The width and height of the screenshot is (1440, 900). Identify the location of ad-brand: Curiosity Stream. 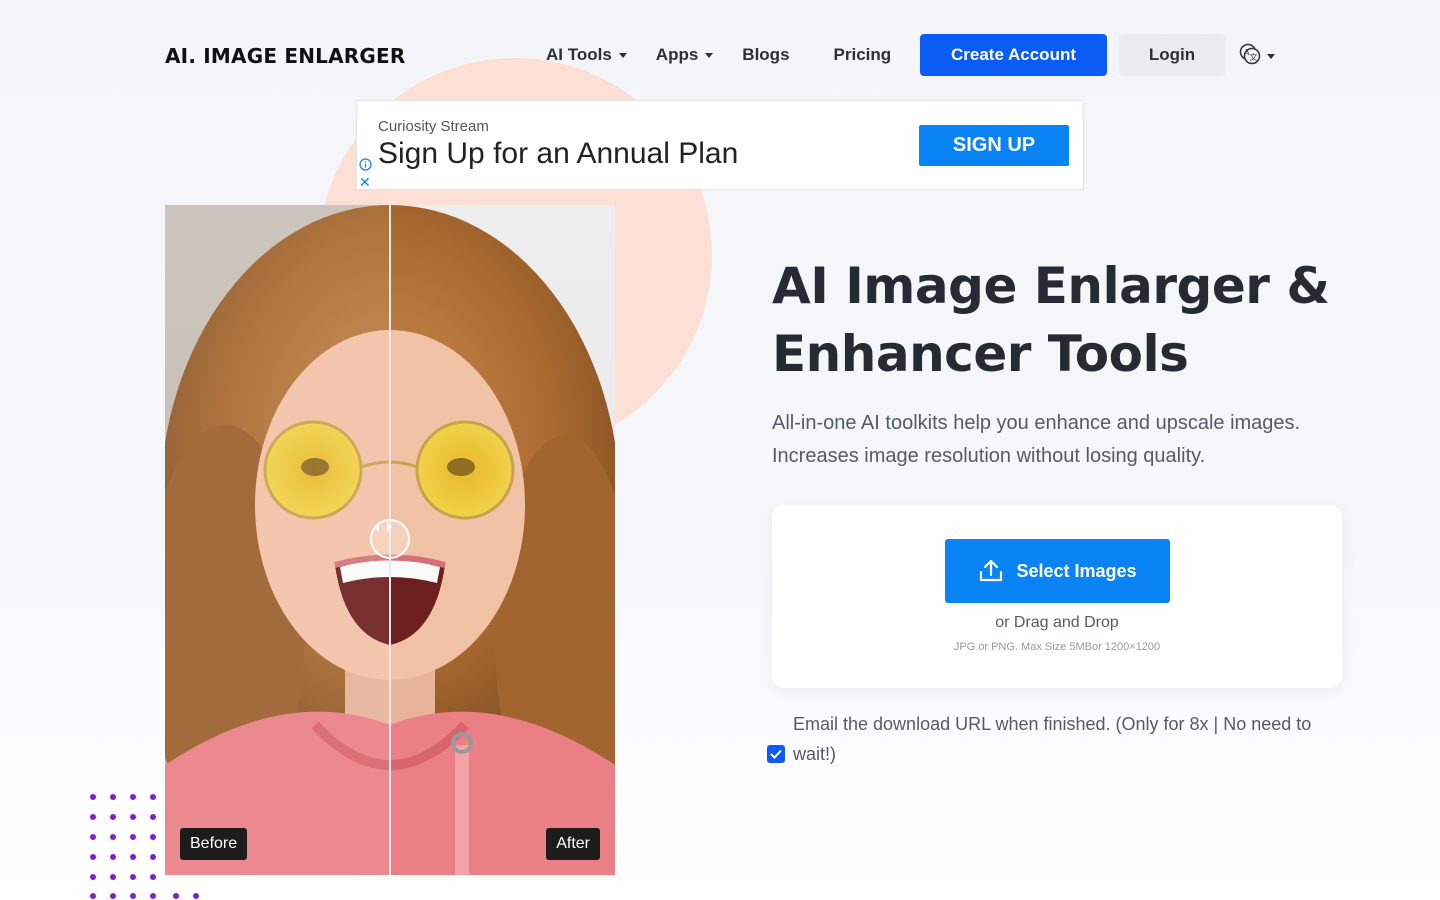
(433, 126).